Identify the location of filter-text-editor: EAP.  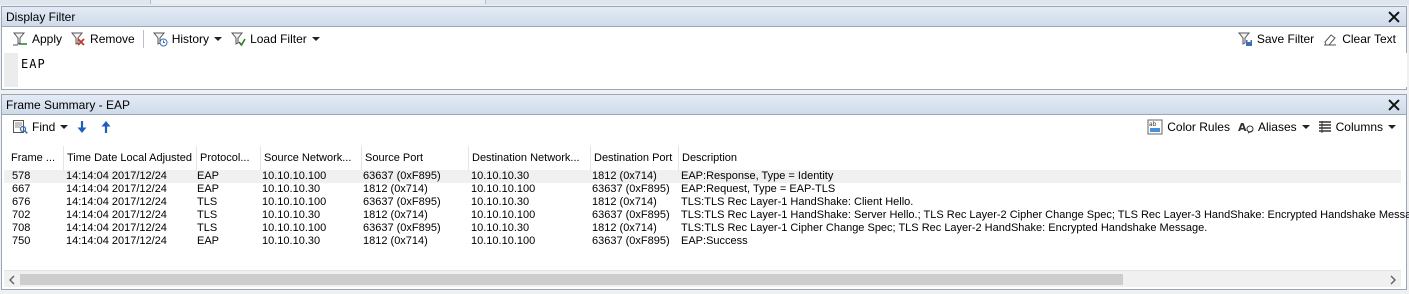
(705, 70).